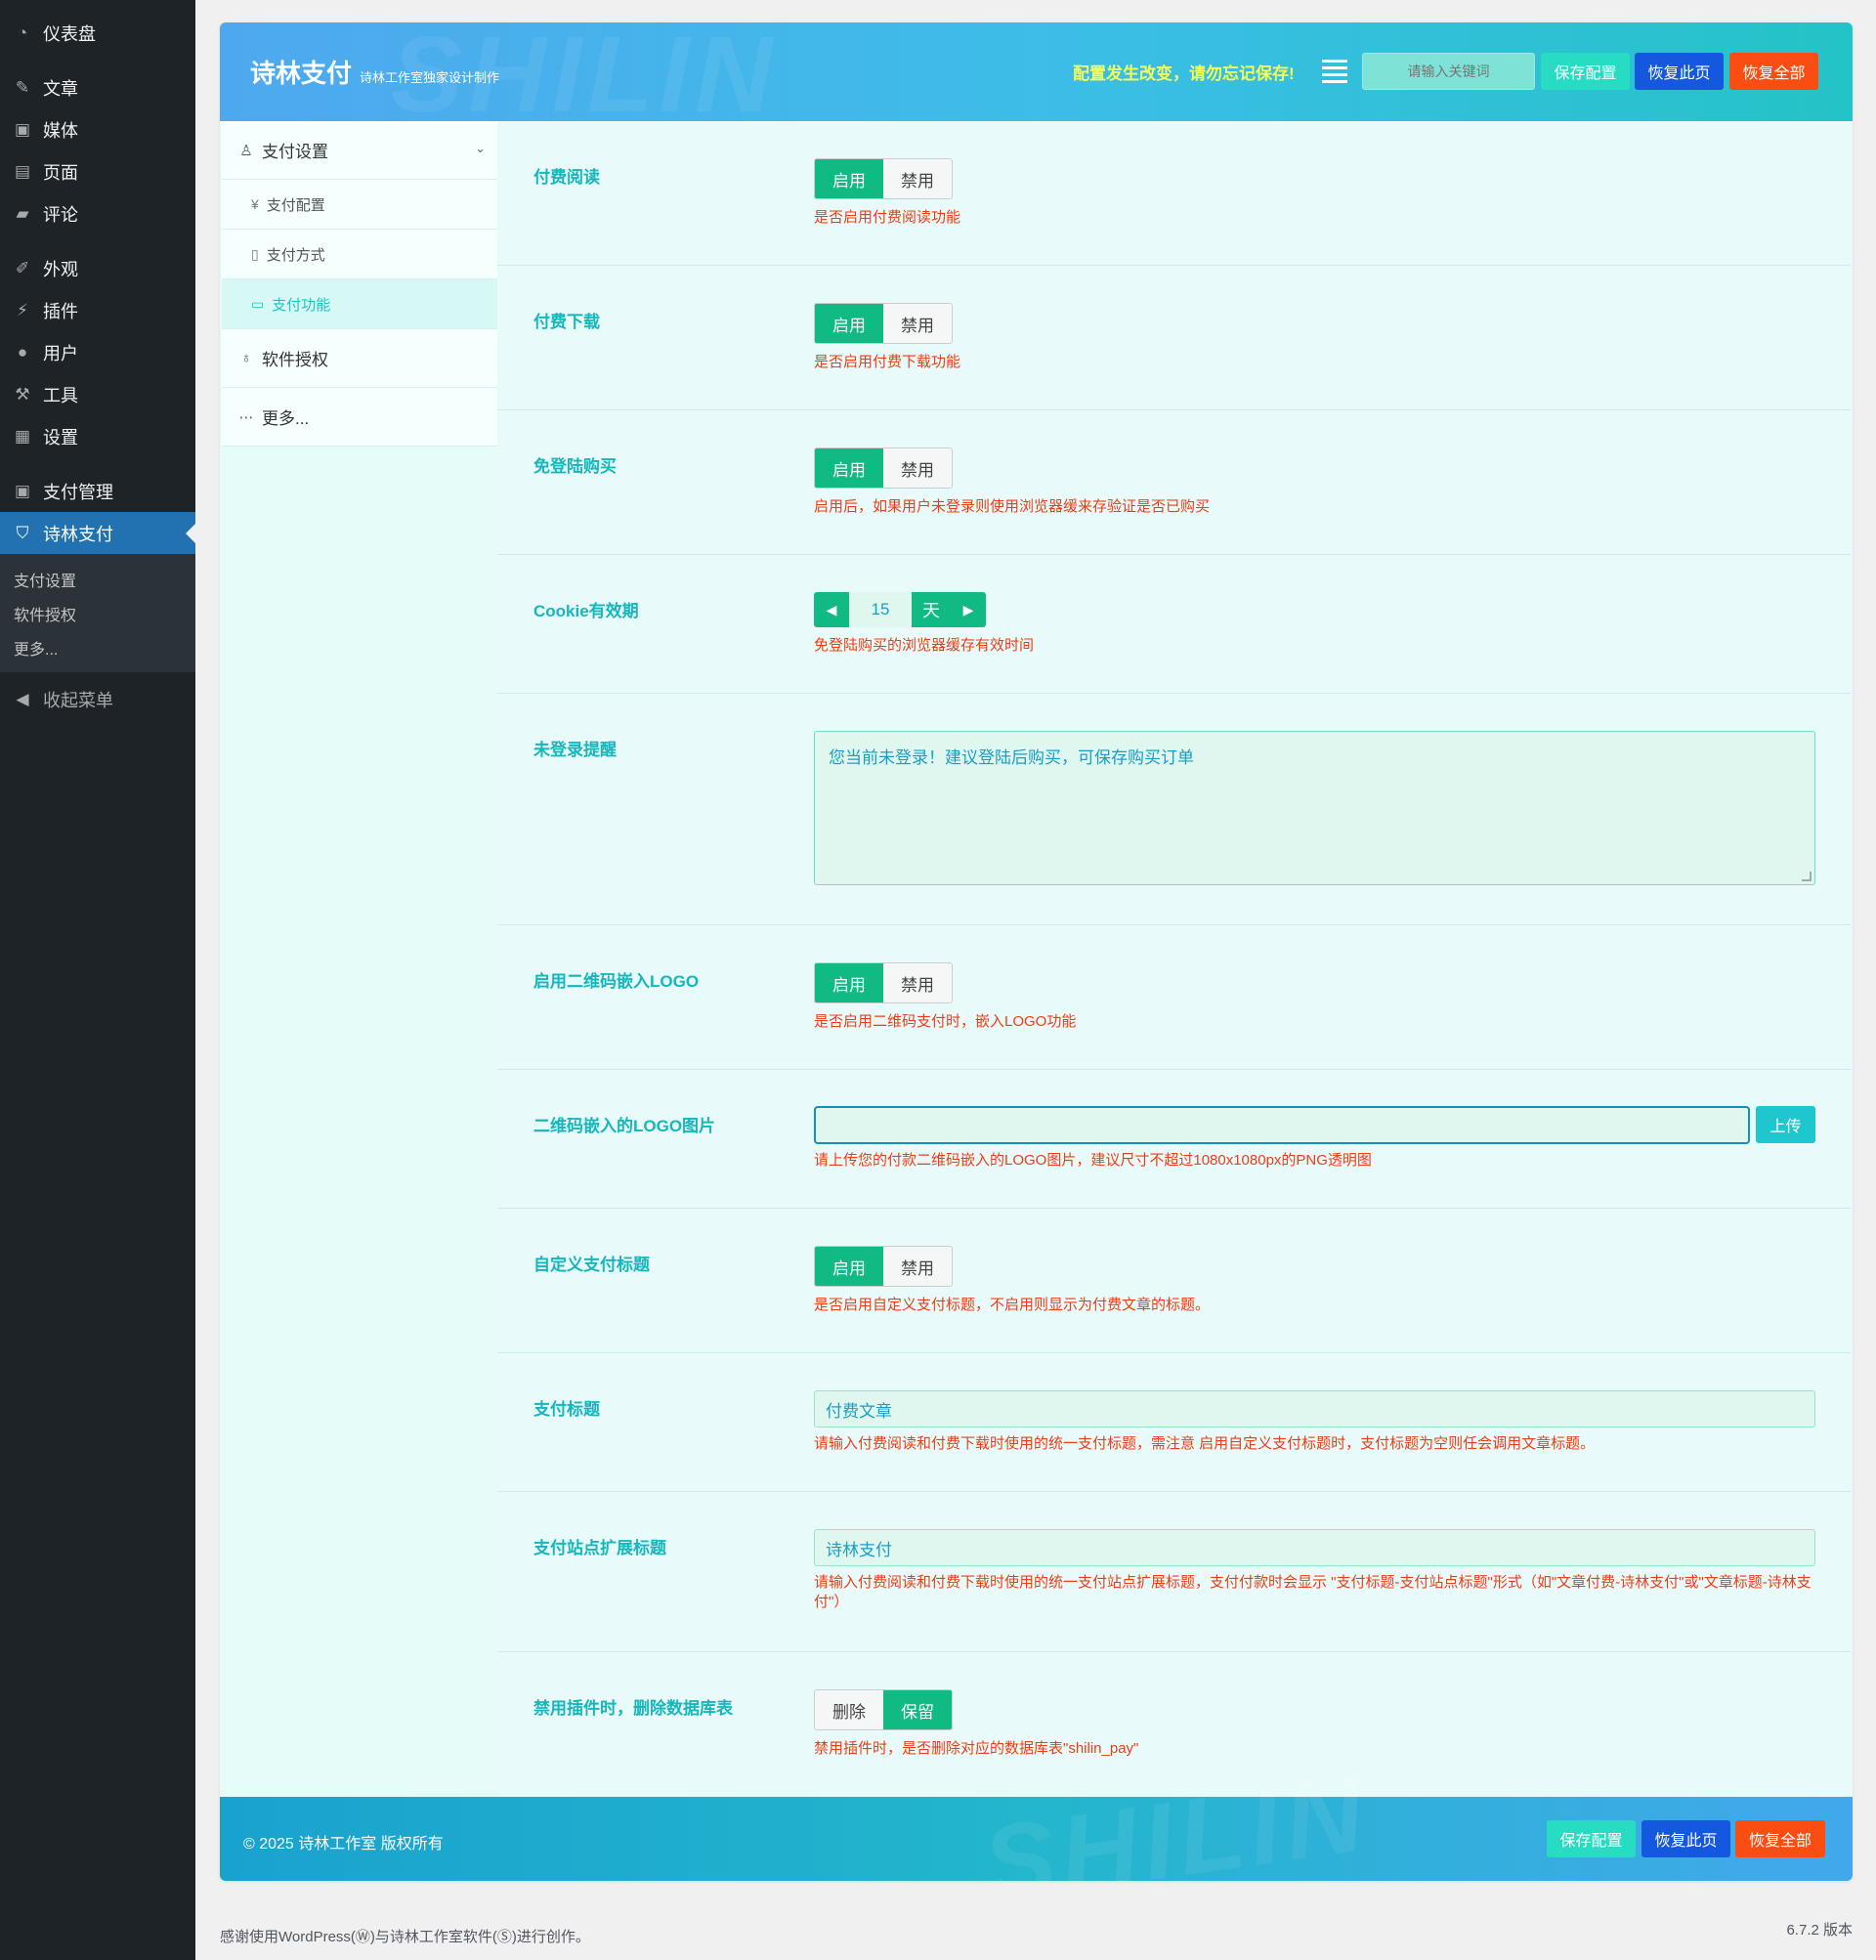 The height and width of the screenshot is (1960, 1876). Describe the element at coordinates (60, 269) in the screenshot. I see `wp-menu-label: 外观` at that location.